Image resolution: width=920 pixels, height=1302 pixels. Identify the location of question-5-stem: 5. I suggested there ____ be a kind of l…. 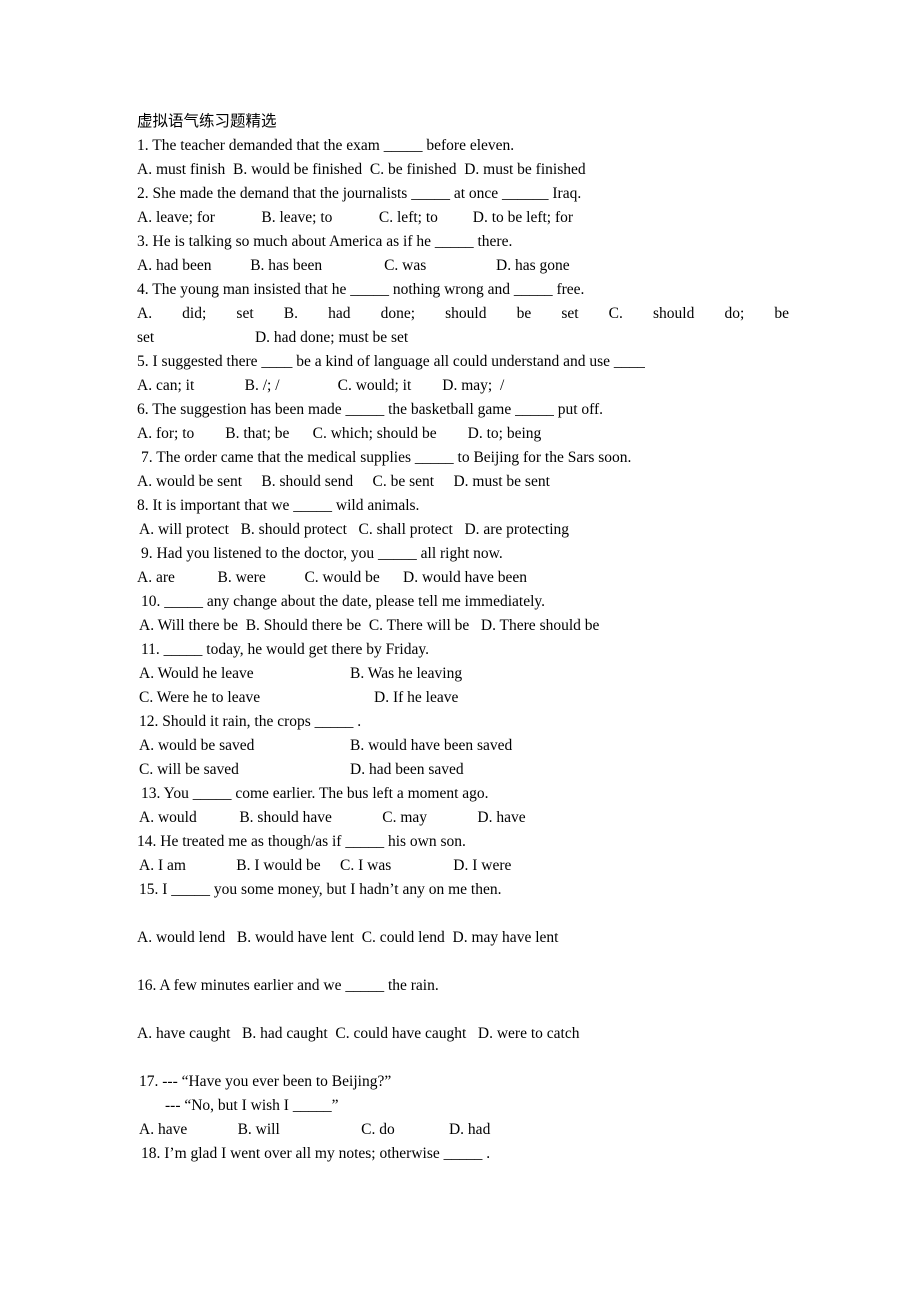
(391, 361).